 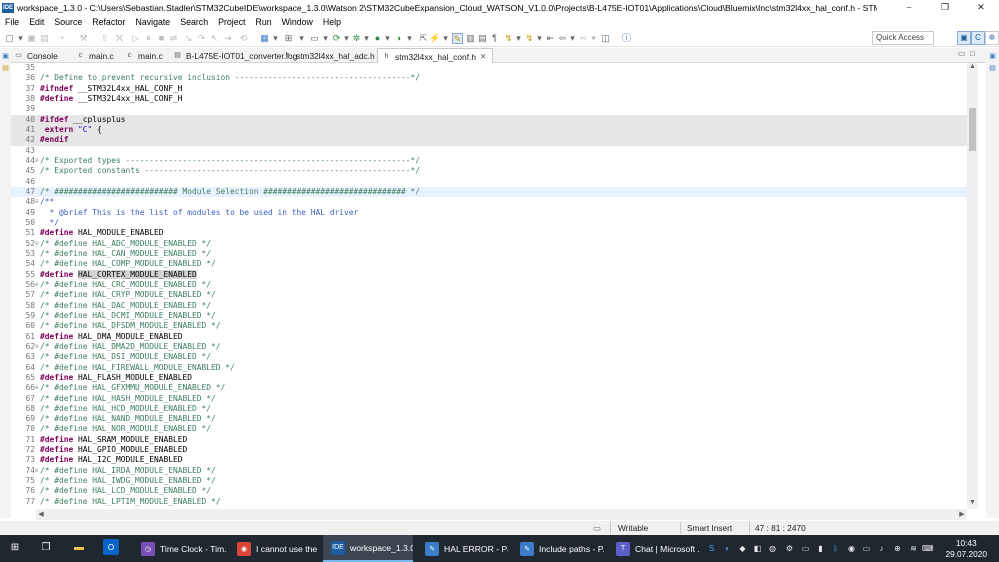 What do you see at coordinates (104, 38) in the screenshot?
I see `open-type-icon: ⇪` at bounding box center [104, 38].